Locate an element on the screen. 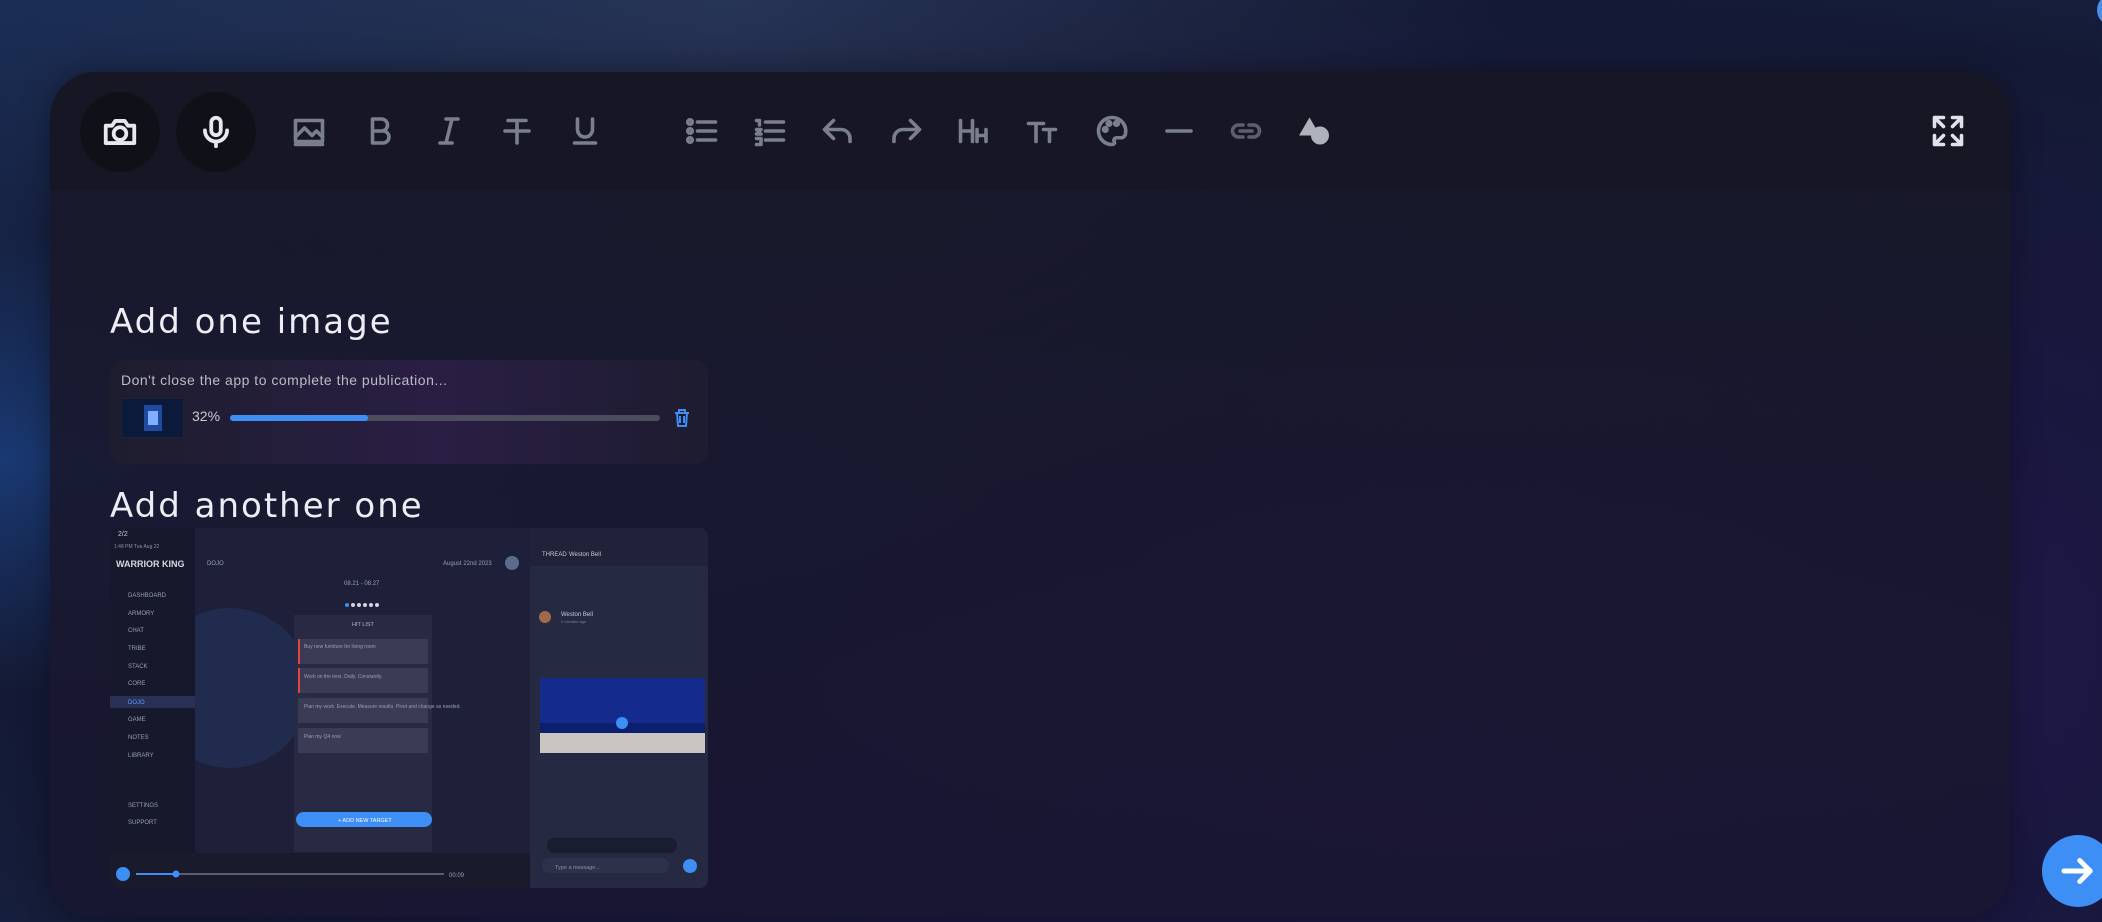  screenshot-thread-avatar is located at coordinates (545, 617).